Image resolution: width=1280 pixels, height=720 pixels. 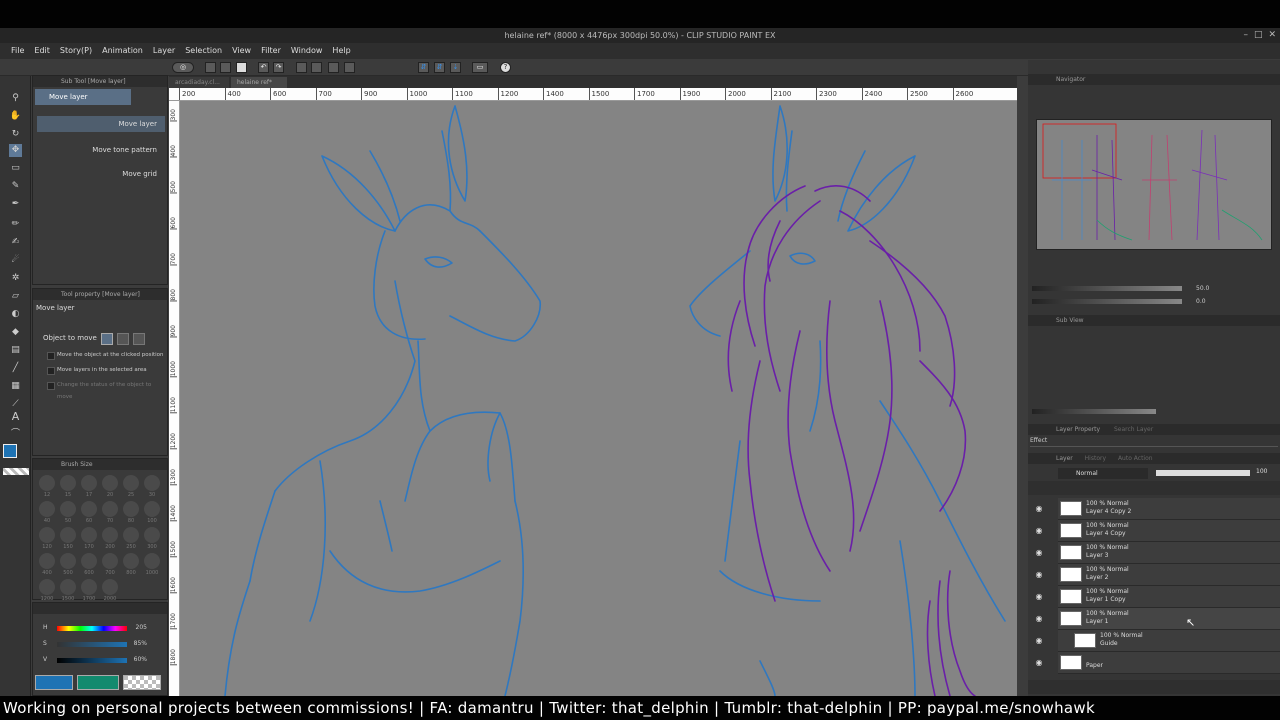 I want to click on layer-row: ◉ 100 % Normal Layer 4 Copy 2, so click(x=1158, y=509).